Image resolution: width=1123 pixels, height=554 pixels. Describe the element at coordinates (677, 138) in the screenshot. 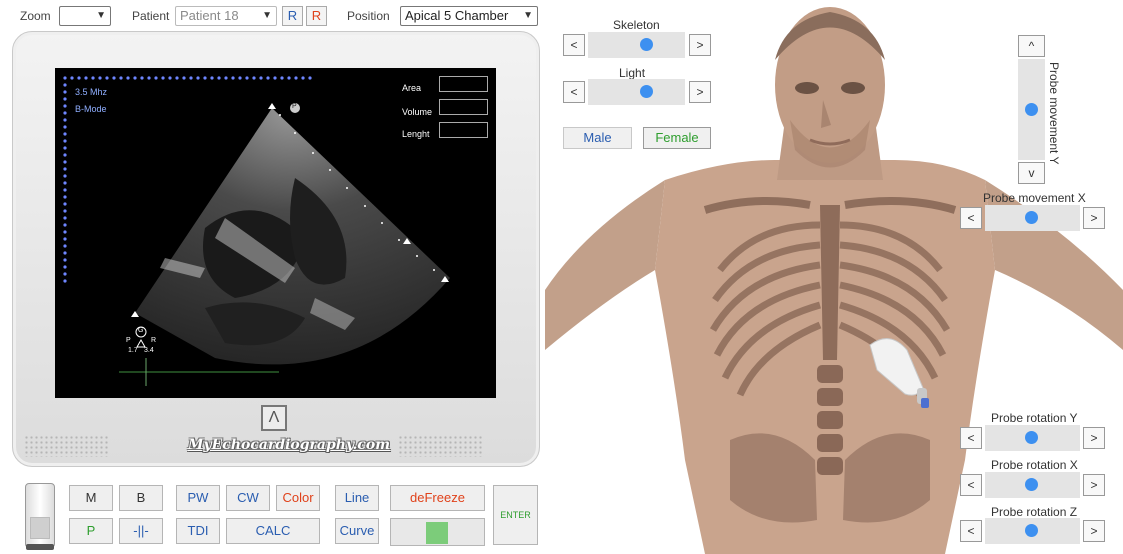

I see `female-button: Female` at that location.